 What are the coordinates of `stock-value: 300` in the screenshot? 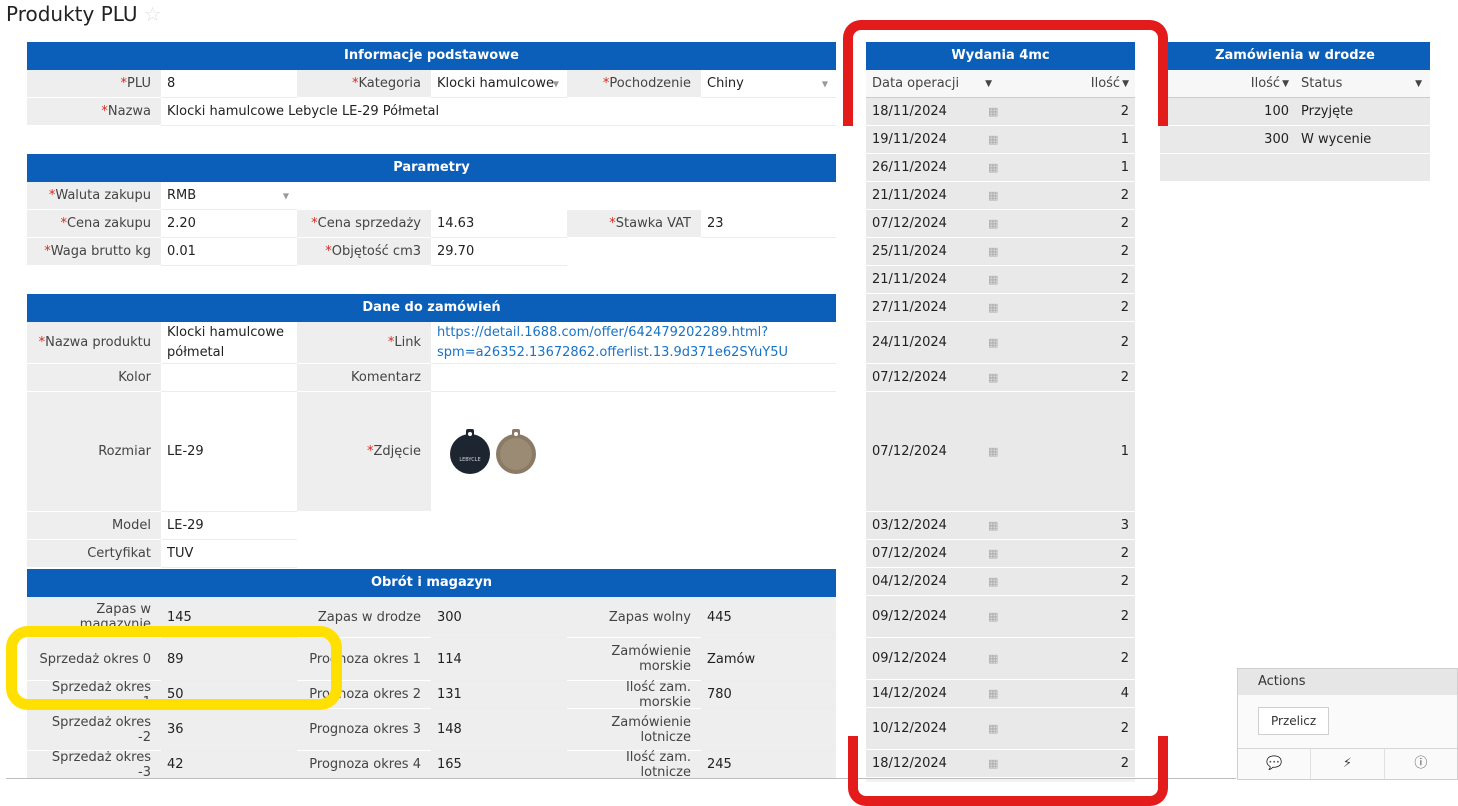 It's located at (499, 617).